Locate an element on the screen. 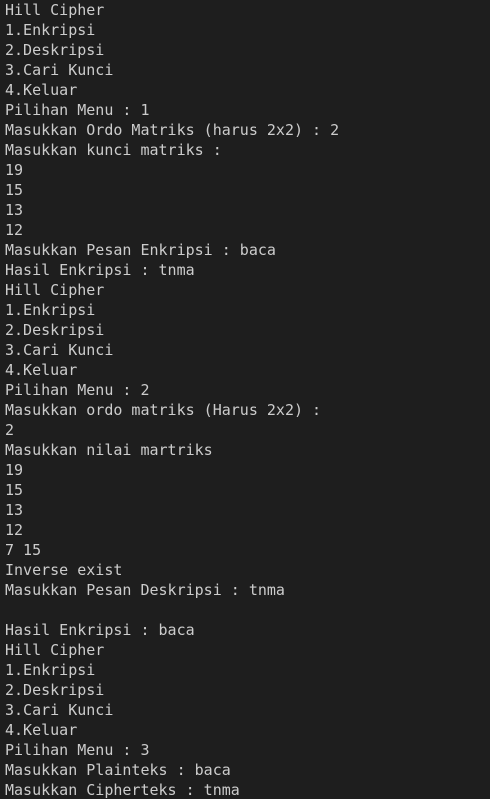 Image resolution: width=490 pixels, height=799 pixels. terminal-line: Hasil Enkripsi : tnma is located at coordinates (100, 270).